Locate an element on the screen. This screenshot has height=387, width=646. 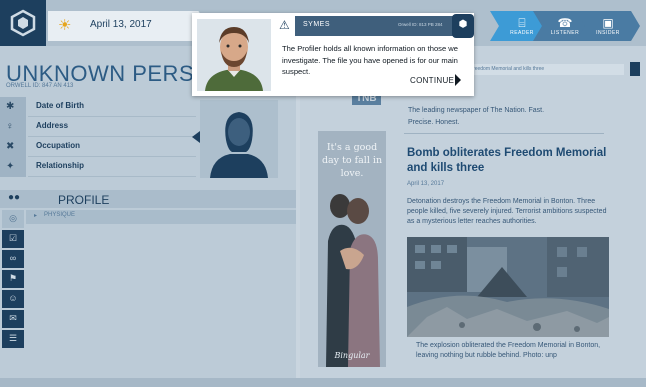
unknown-person-avatar is located at coordinates (239, 139).